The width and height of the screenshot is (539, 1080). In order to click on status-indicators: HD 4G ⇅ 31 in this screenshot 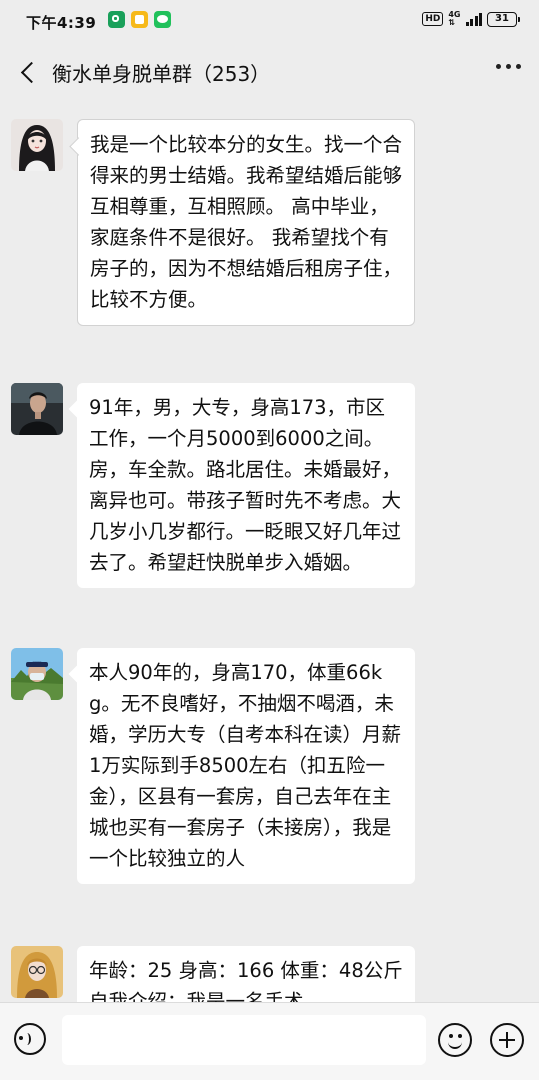, I will do `click(471, 18)`.